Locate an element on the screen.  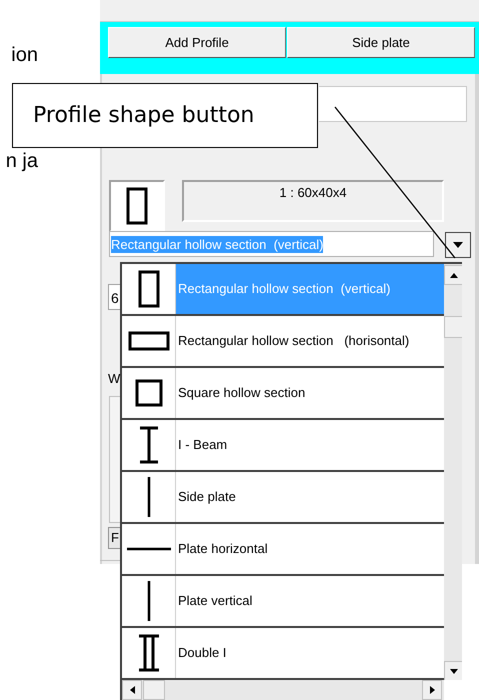
document-text: ion is located at coordinates (24, 55).